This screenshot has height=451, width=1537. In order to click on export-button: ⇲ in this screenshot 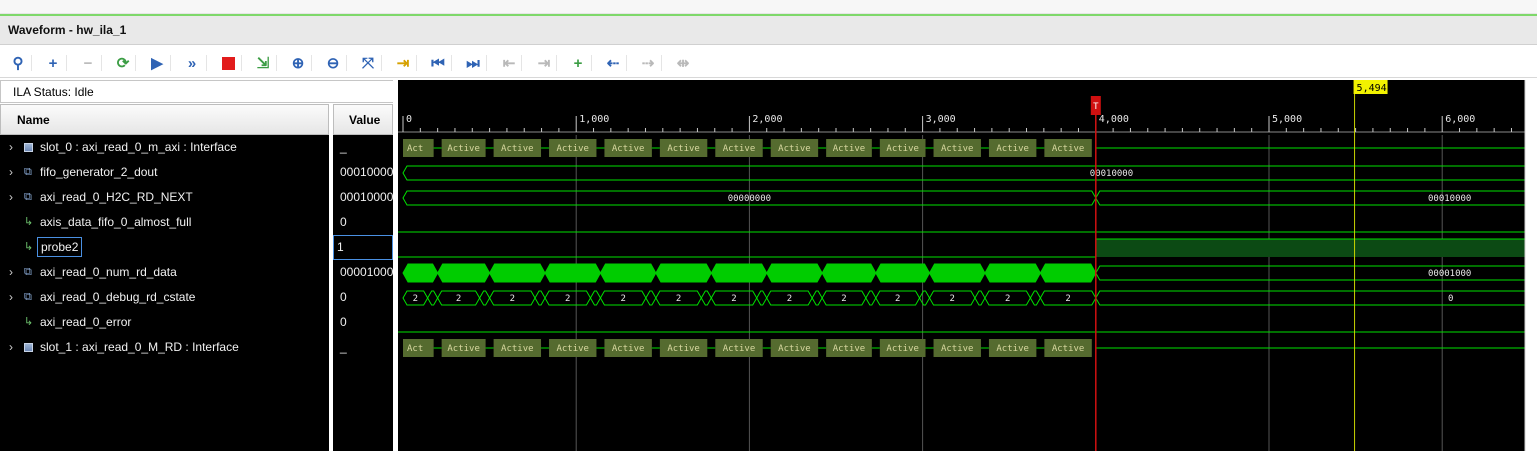, I will do `click(263, 63)`.